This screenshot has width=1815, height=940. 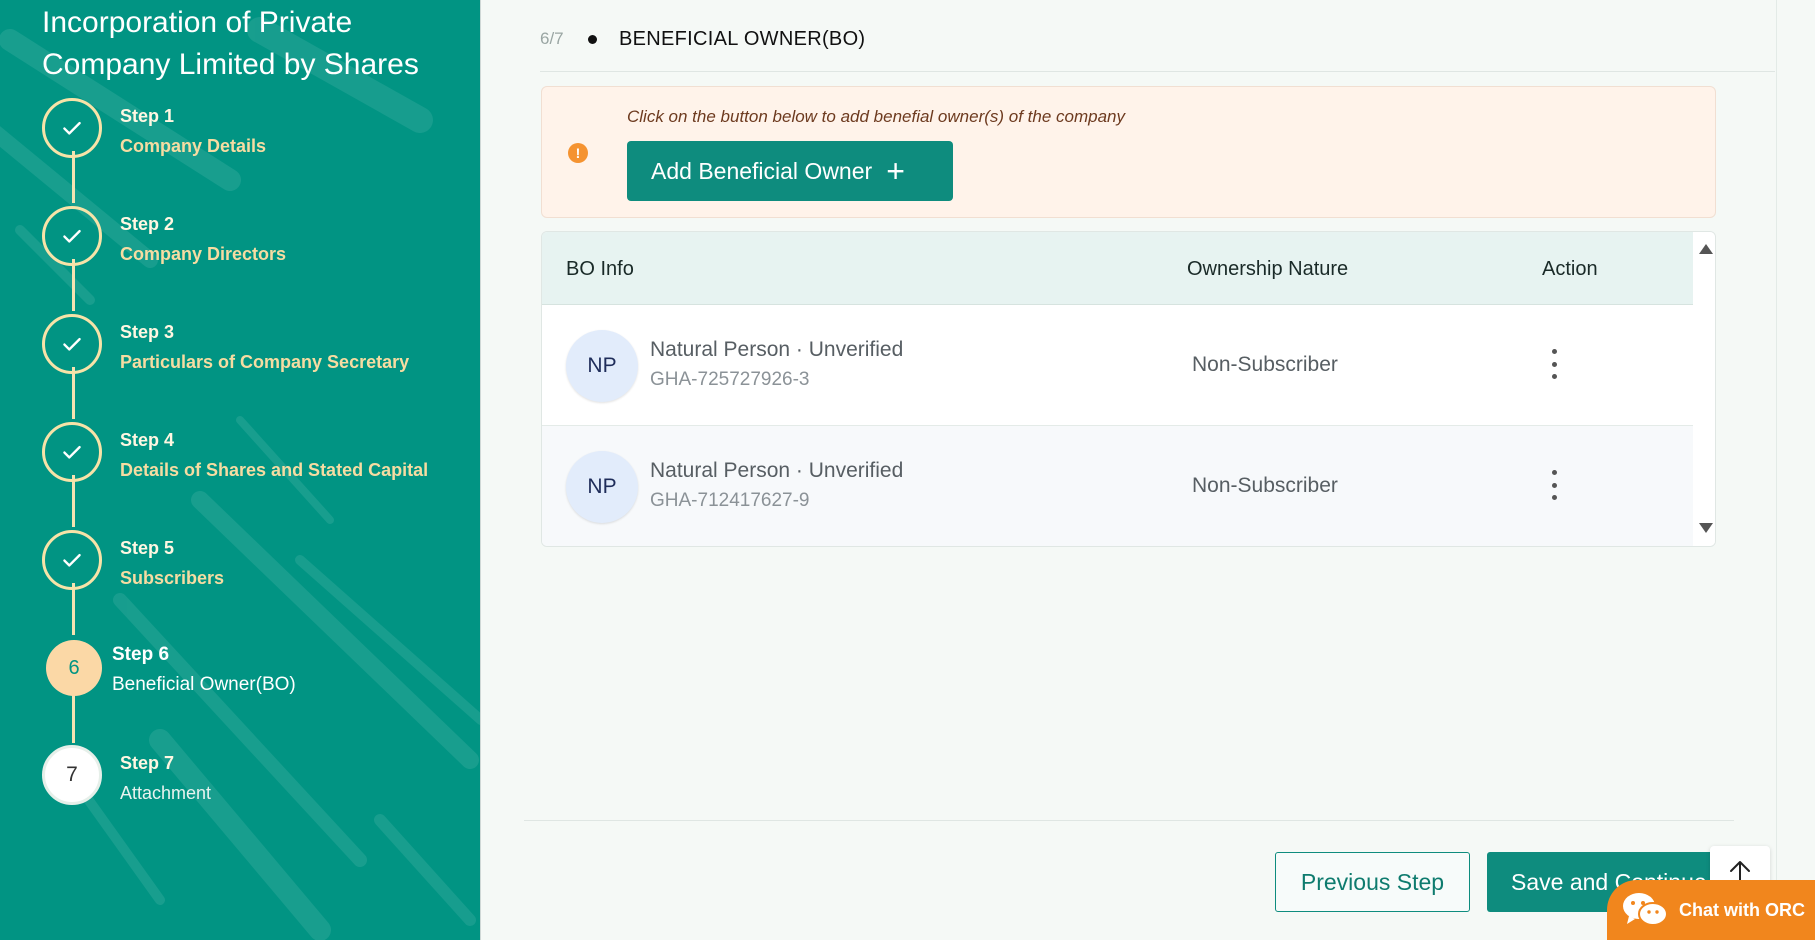 I want to click on page-scroll-gutter, so click(x=1795, y=470).